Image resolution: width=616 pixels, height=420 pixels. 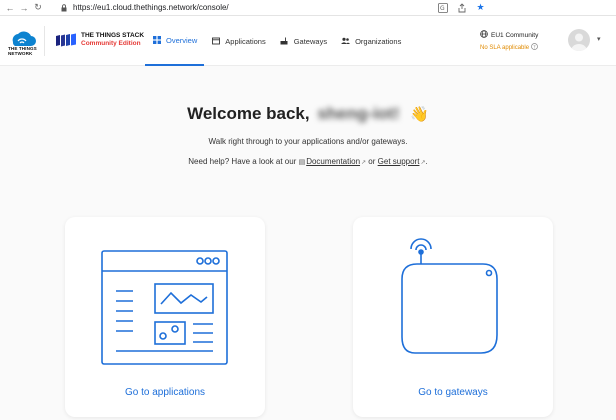 What do you see at coordinates (505, 47) in the screenshot?
I see `cluster-sla: No SLA applicable` at bounding box center [505, 47].